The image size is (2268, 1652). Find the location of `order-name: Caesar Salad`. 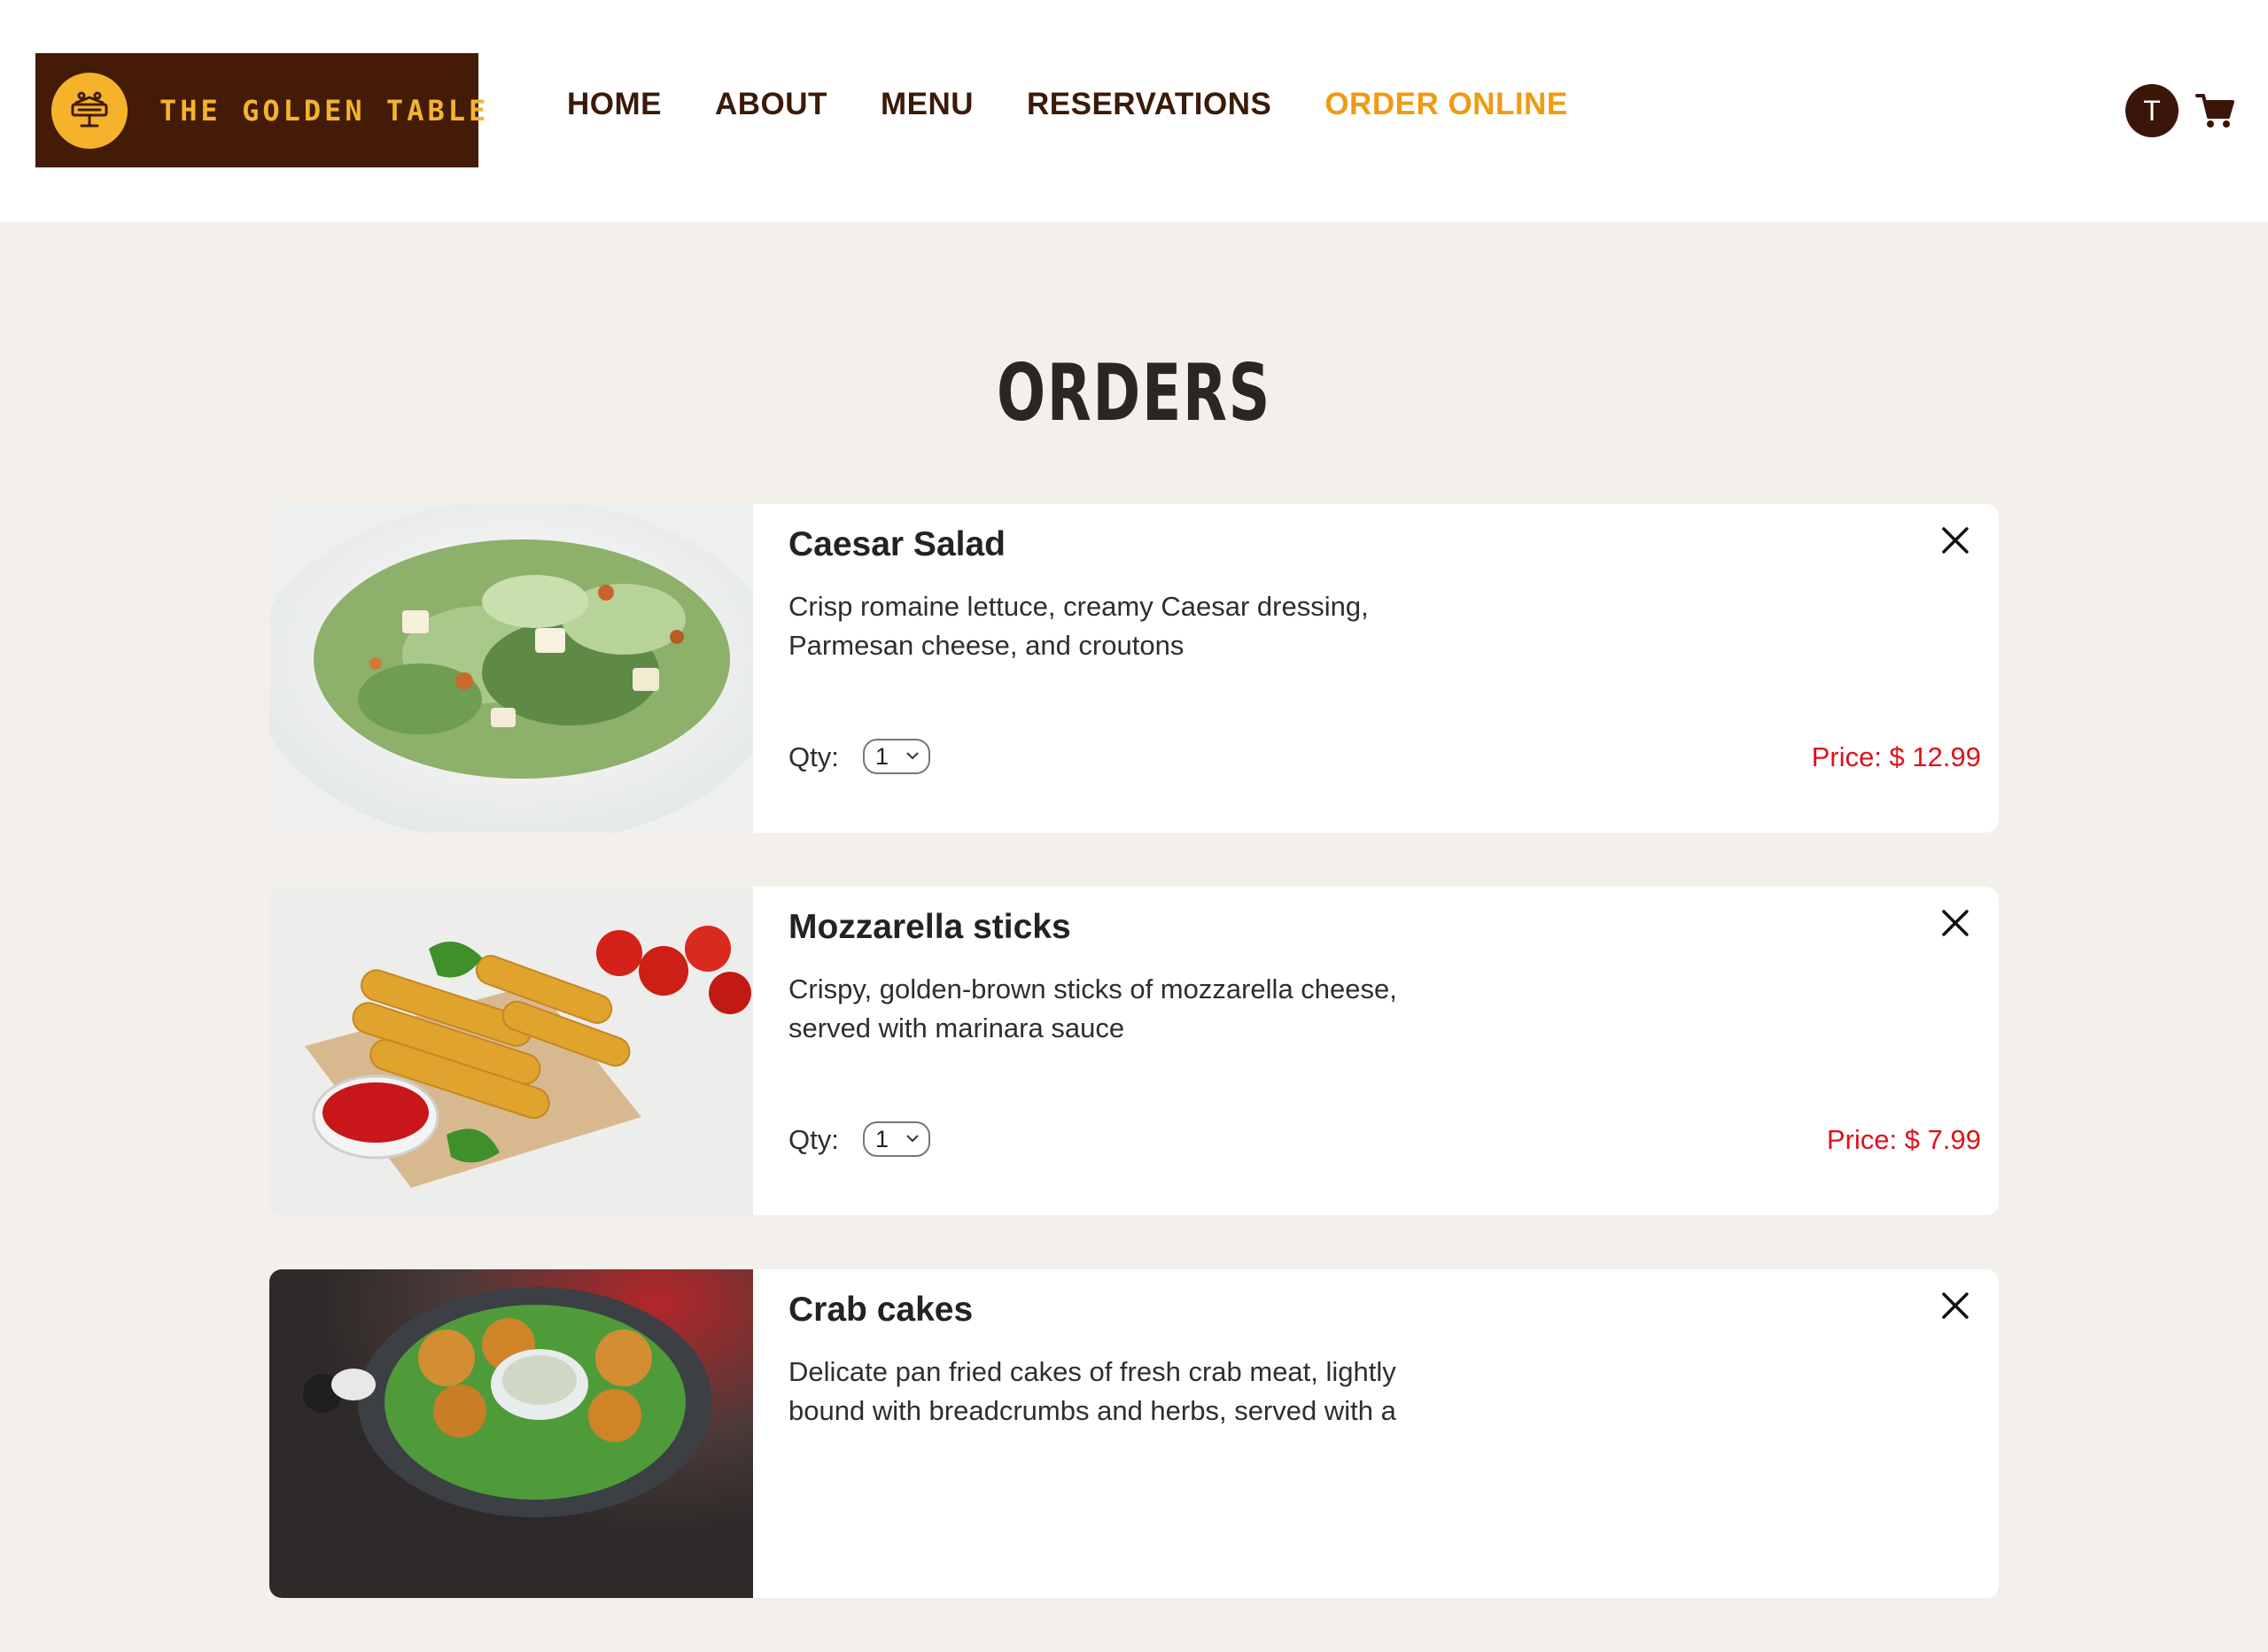

order-name: Caesar Salad is located at coordinates (897, 544).